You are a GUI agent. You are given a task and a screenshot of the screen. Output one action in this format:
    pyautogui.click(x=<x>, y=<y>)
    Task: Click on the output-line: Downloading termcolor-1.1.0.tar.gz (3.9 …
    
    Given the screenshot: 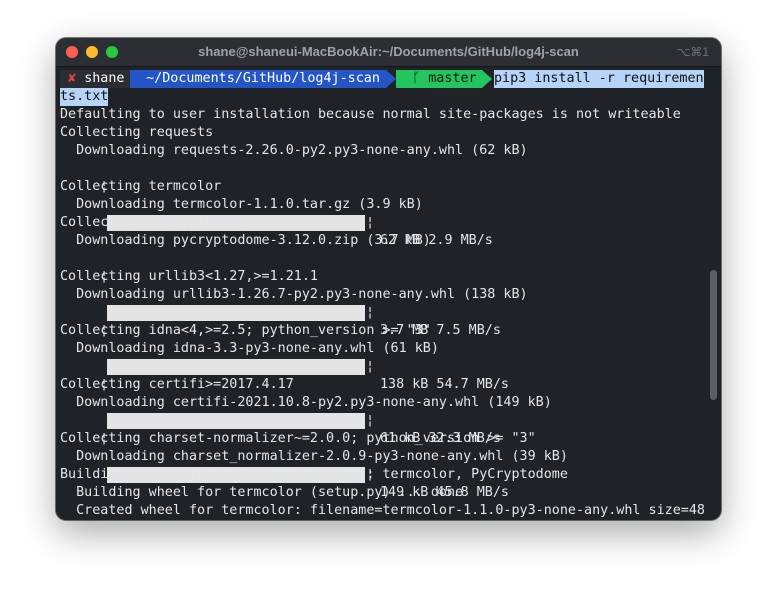 What is the action you would take?
    pyautogui.click(x=241, y=204)
    